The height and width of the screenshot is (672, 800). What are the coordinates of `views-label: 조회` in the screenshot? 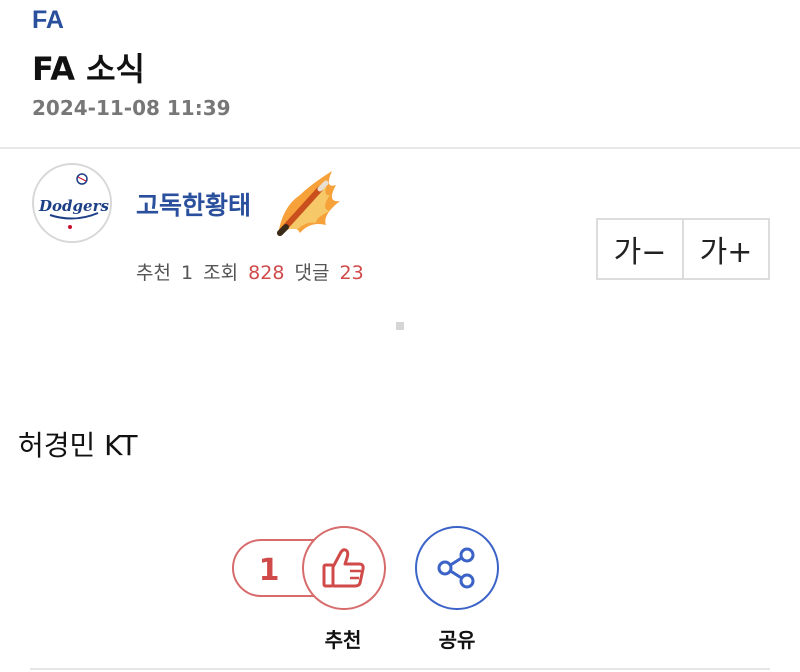 It's located at (221, 273).